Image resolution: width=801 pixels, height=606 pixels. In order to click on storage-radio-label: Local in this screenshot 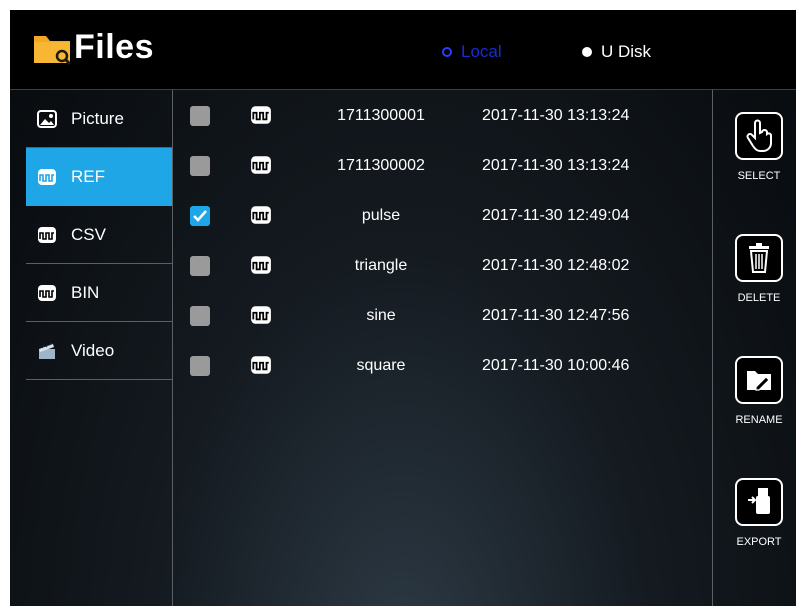, I will do `click(481, 51)`.